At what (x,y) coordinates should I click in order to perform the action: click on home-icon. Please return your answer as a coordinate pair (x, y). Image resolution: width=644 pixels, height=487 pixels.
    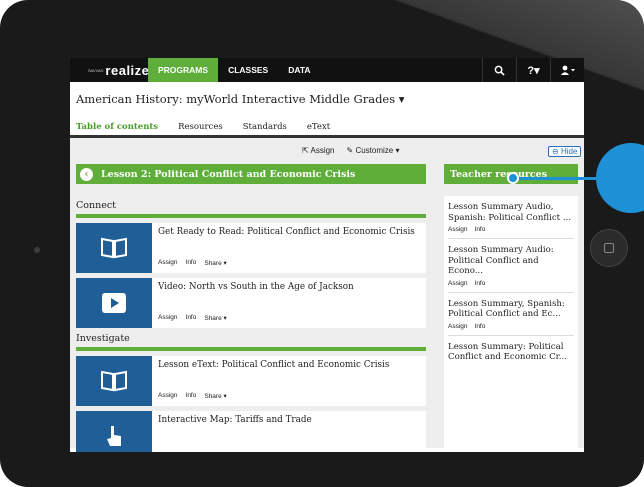
    Looking at the image, I should click on (609, 248).